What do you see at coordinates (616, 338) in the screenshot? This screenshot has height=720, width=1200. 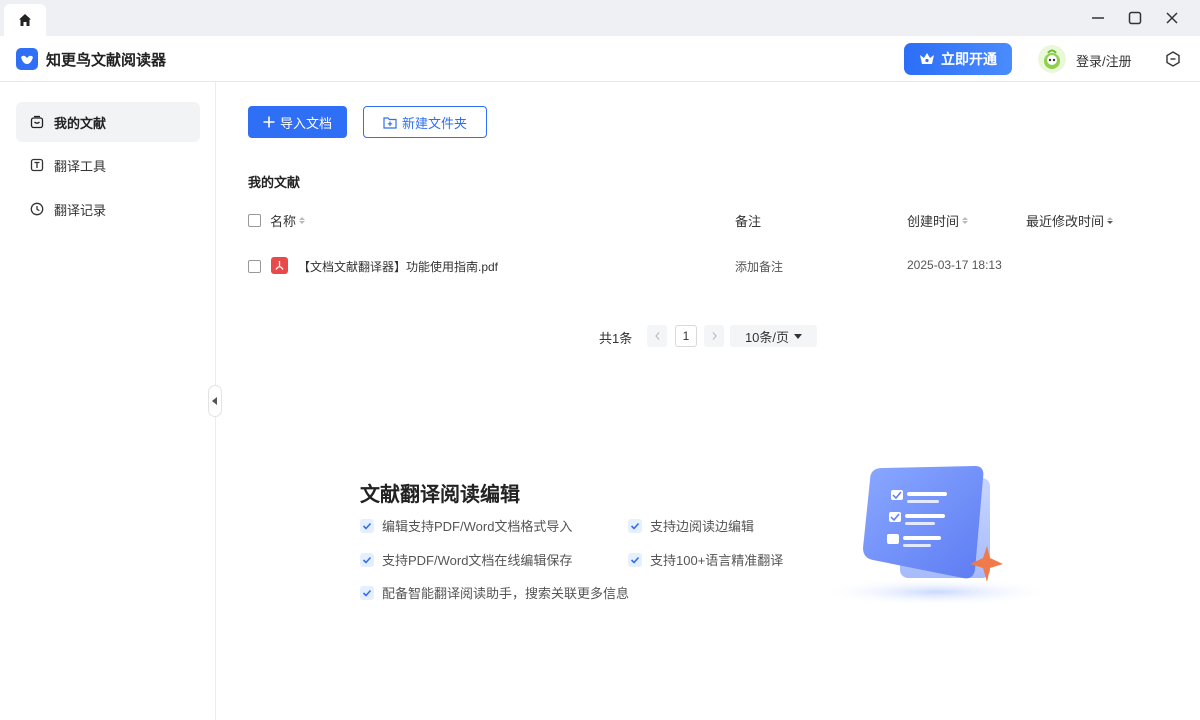 I see `pagination-total: 共1条` at bounding box center [616, 338].